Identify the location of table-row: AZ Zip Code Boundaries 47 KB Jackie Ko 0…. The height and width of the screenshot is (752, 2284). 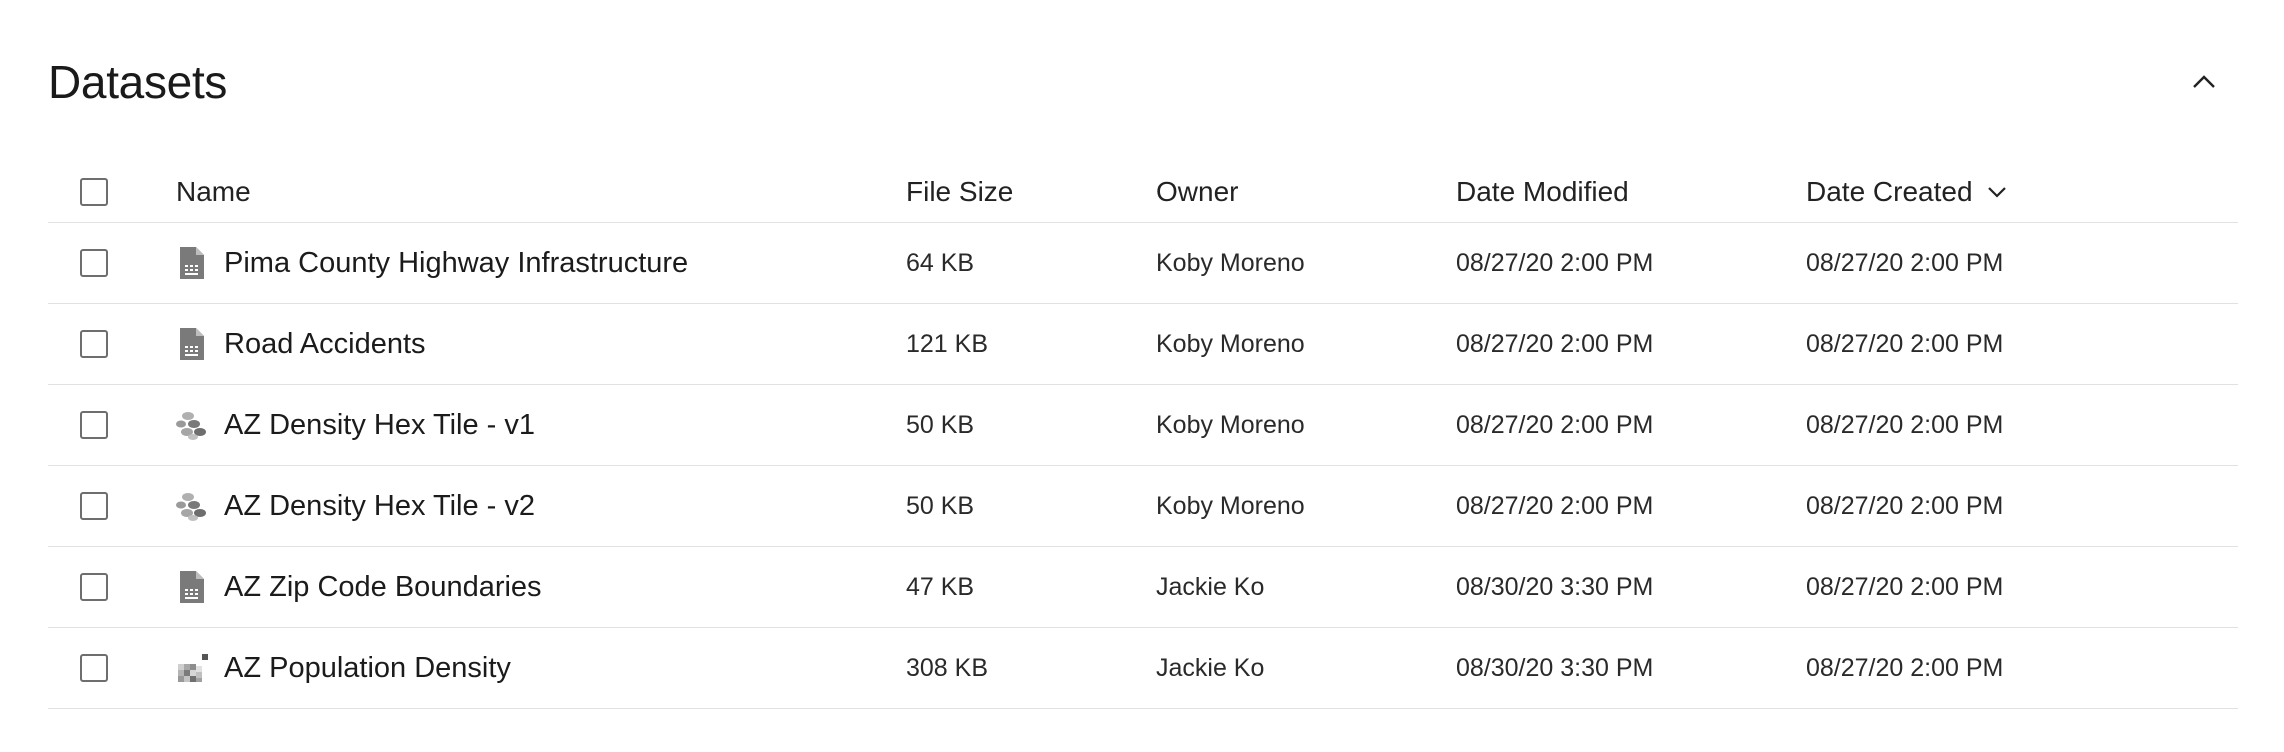
(1143, 587).